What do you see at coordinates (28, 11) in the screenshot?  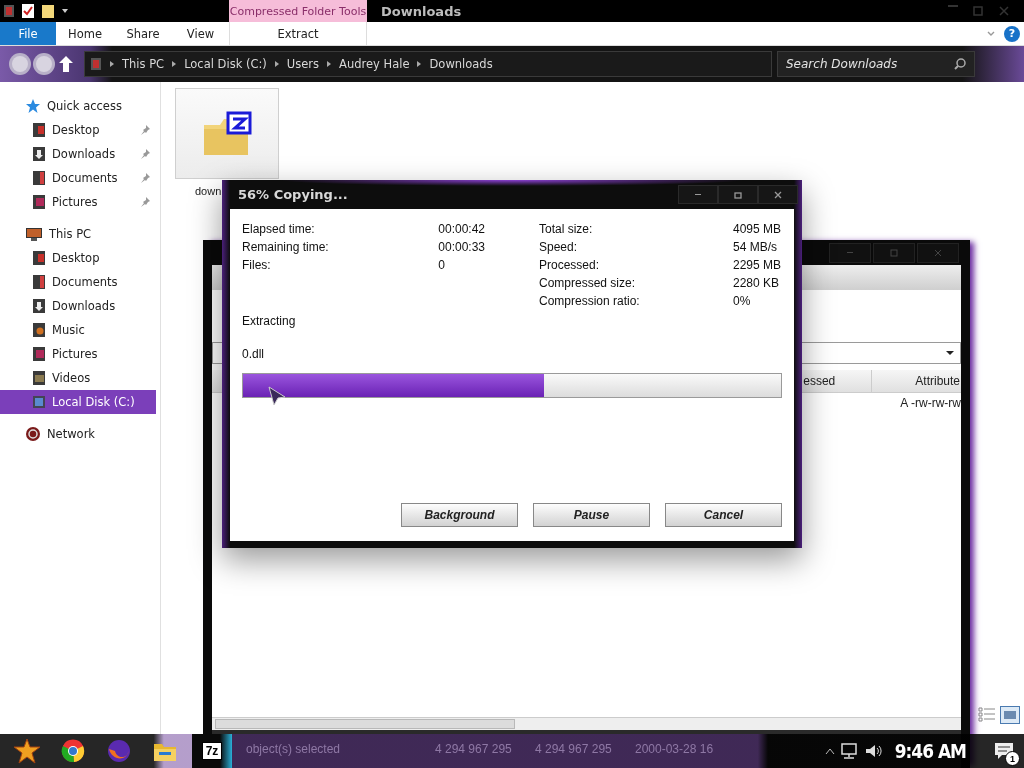 I see `notepad-icon` at bounding box center [28, 11].